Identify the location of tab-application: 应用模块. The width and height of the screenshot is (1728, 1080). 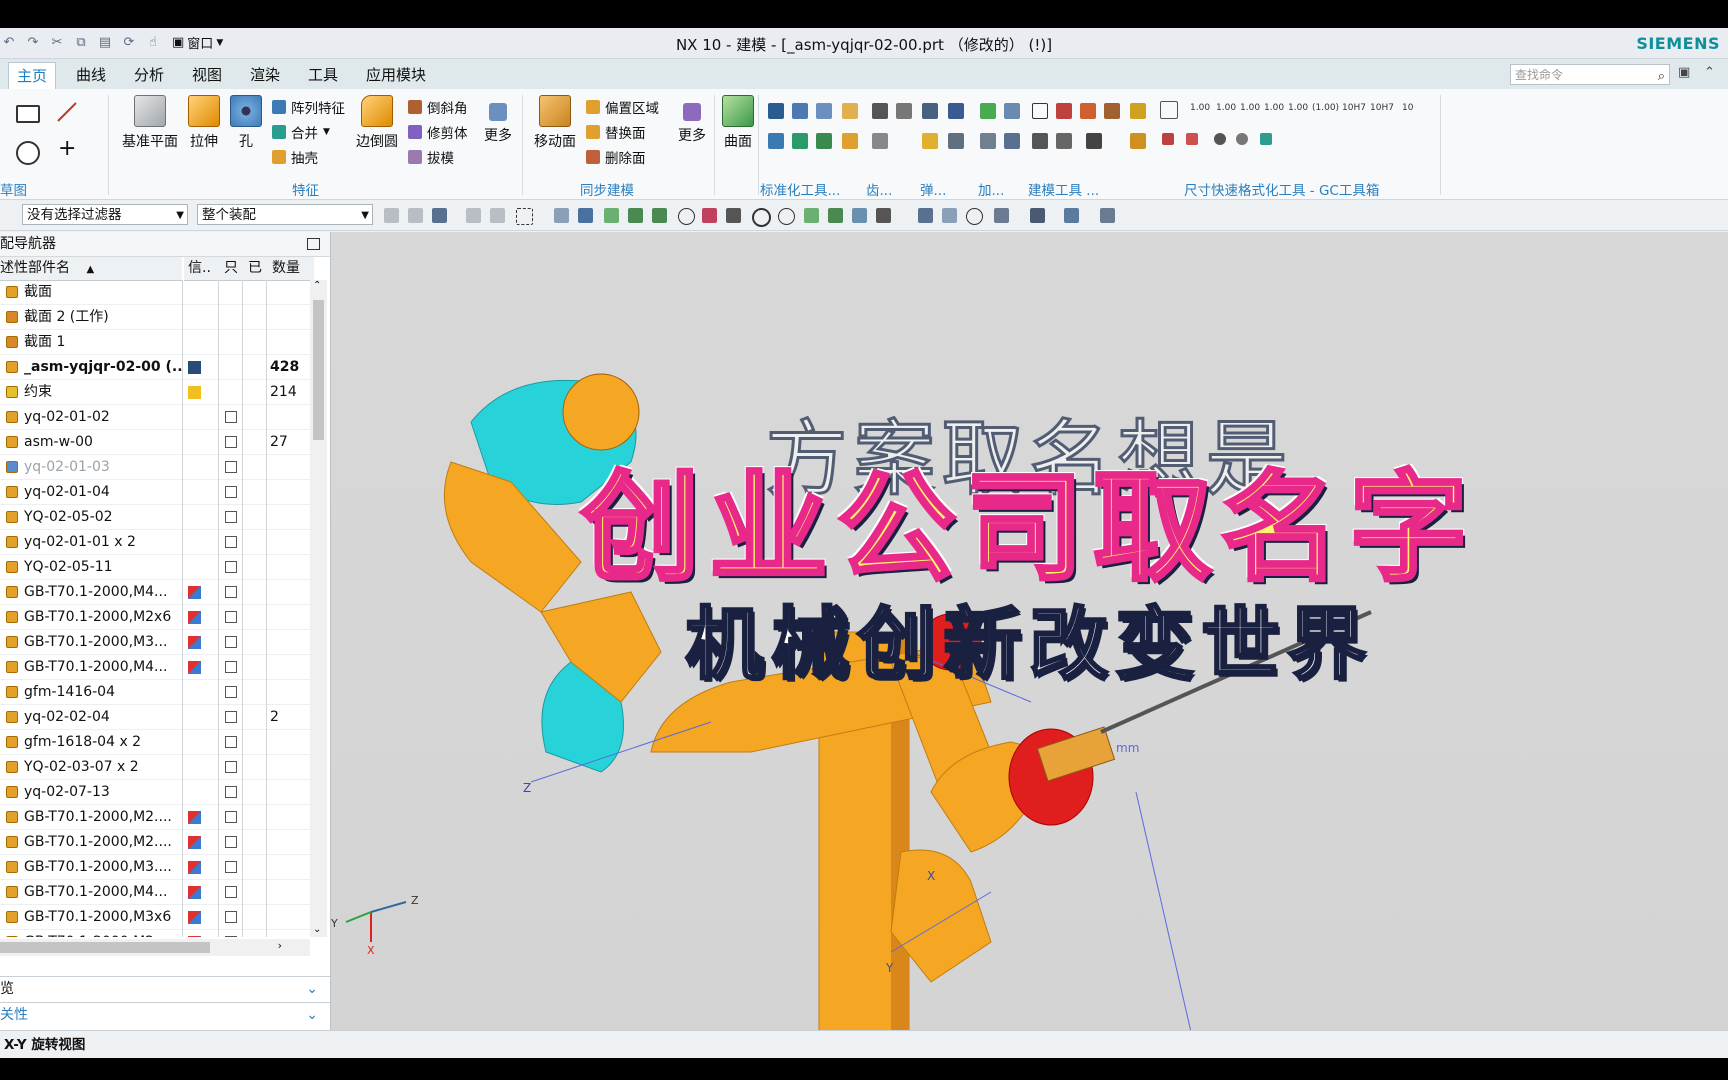
(396, 75).